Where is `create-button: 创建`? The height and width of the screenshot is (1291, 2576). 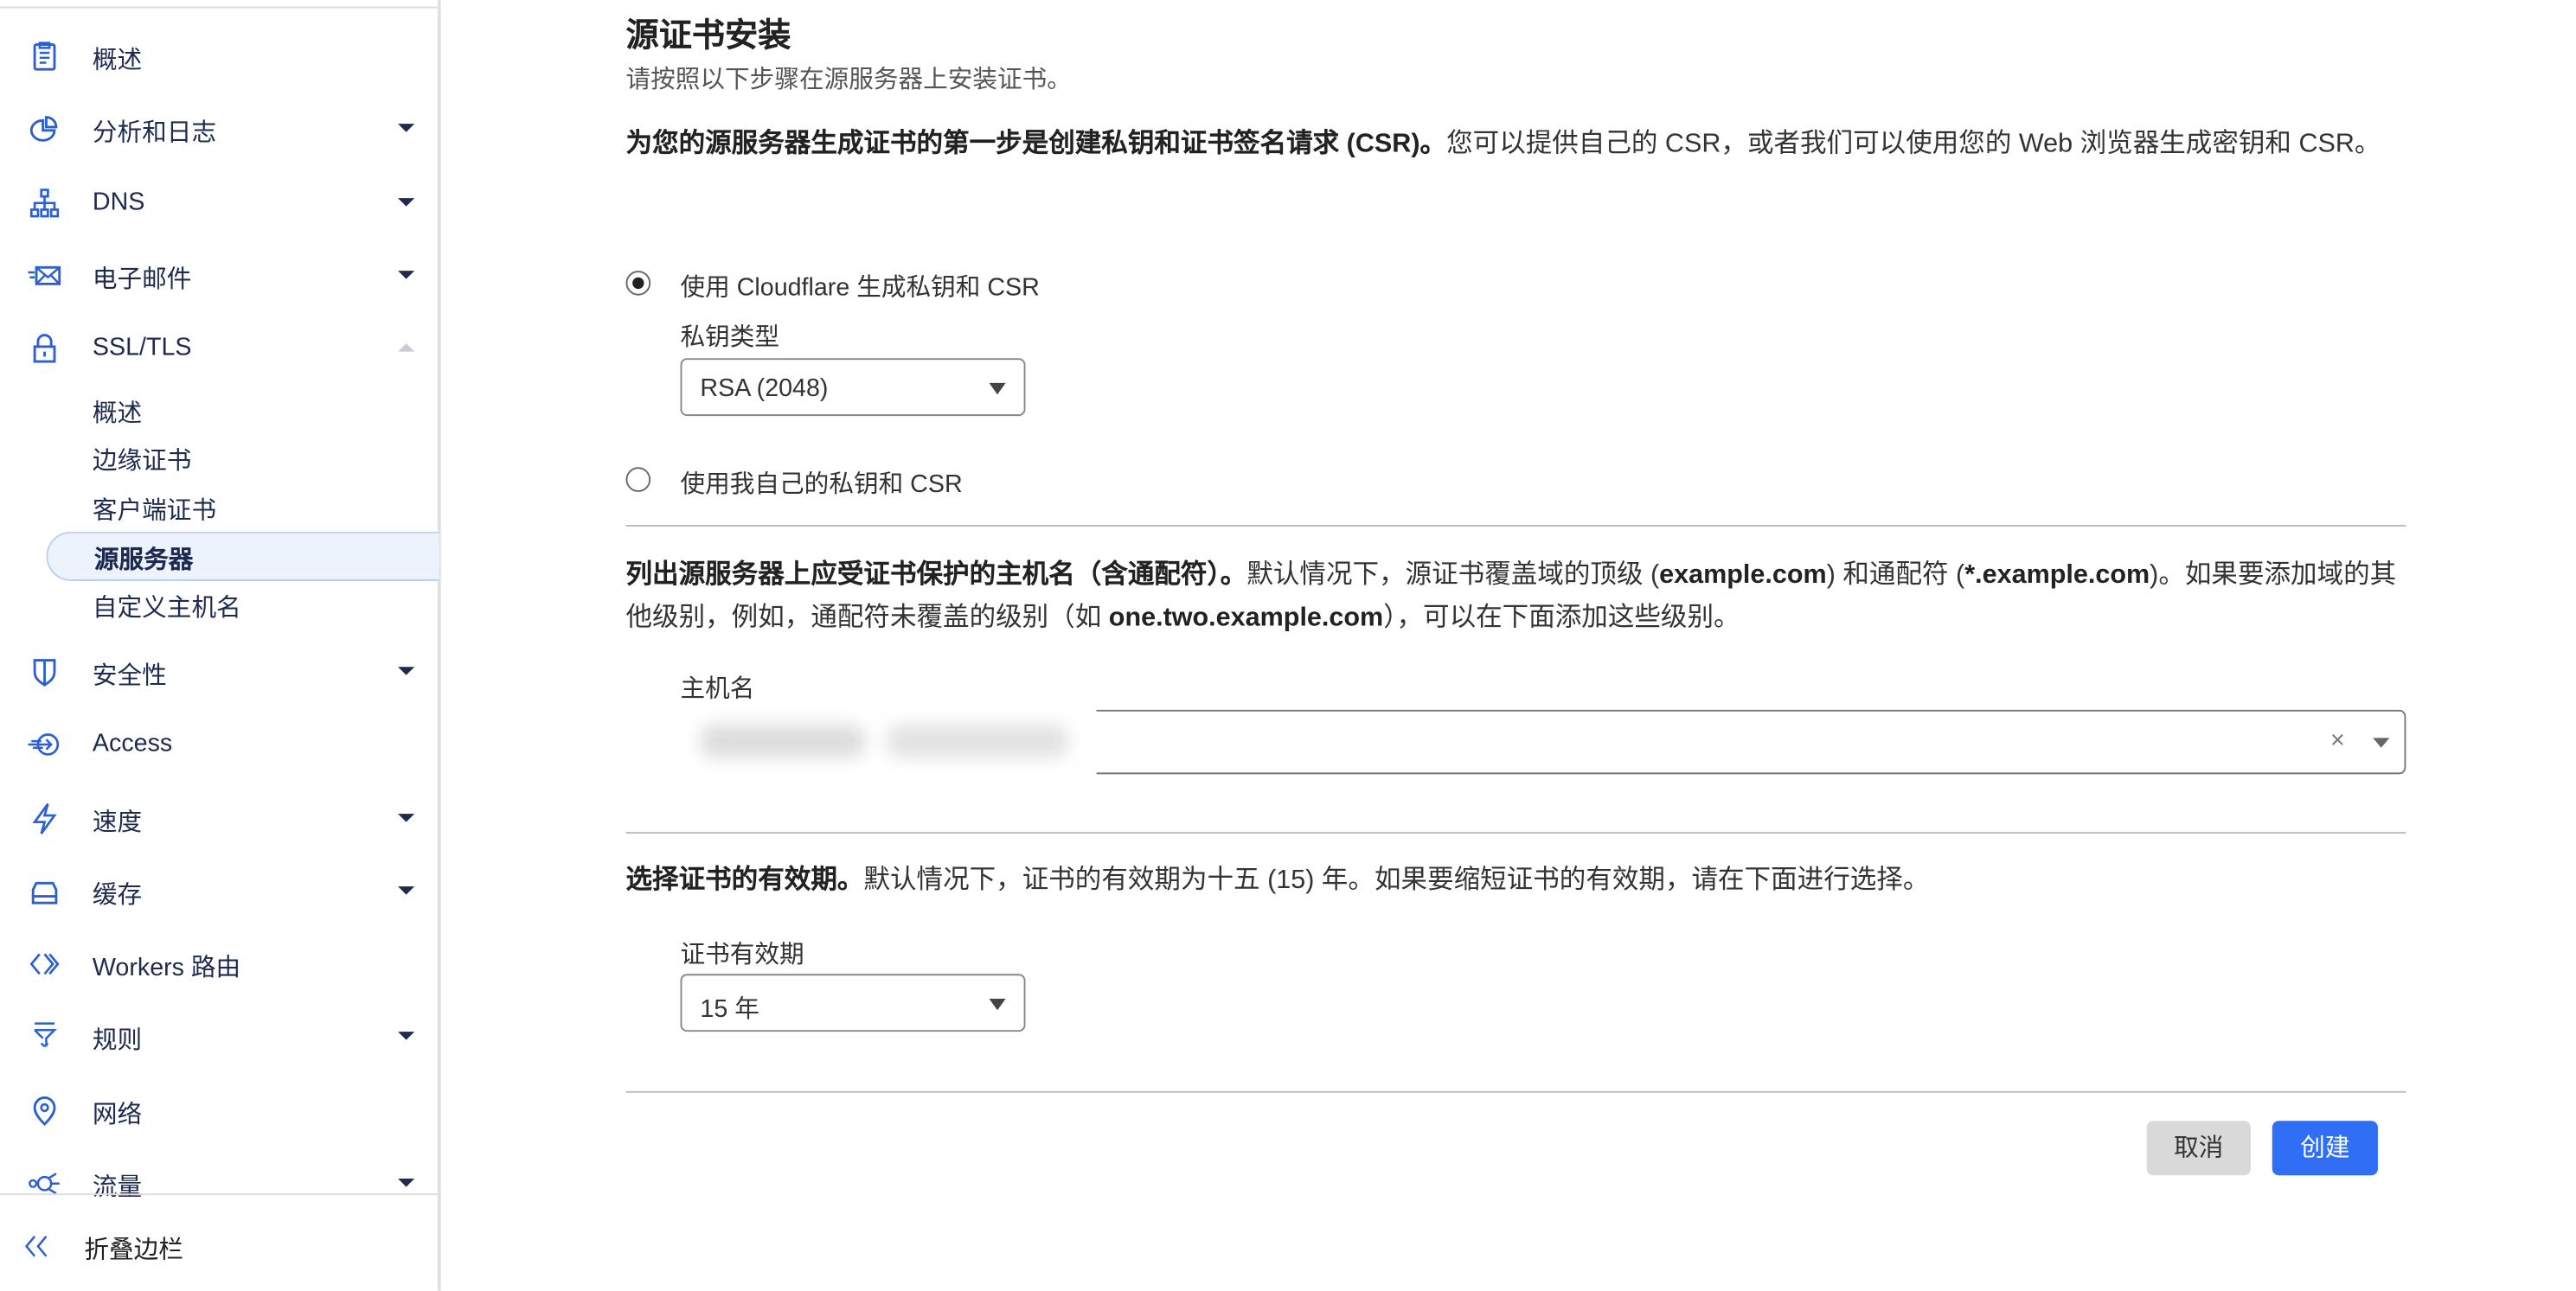 create-button: 创建 is located at coordinates (2325, 1149).